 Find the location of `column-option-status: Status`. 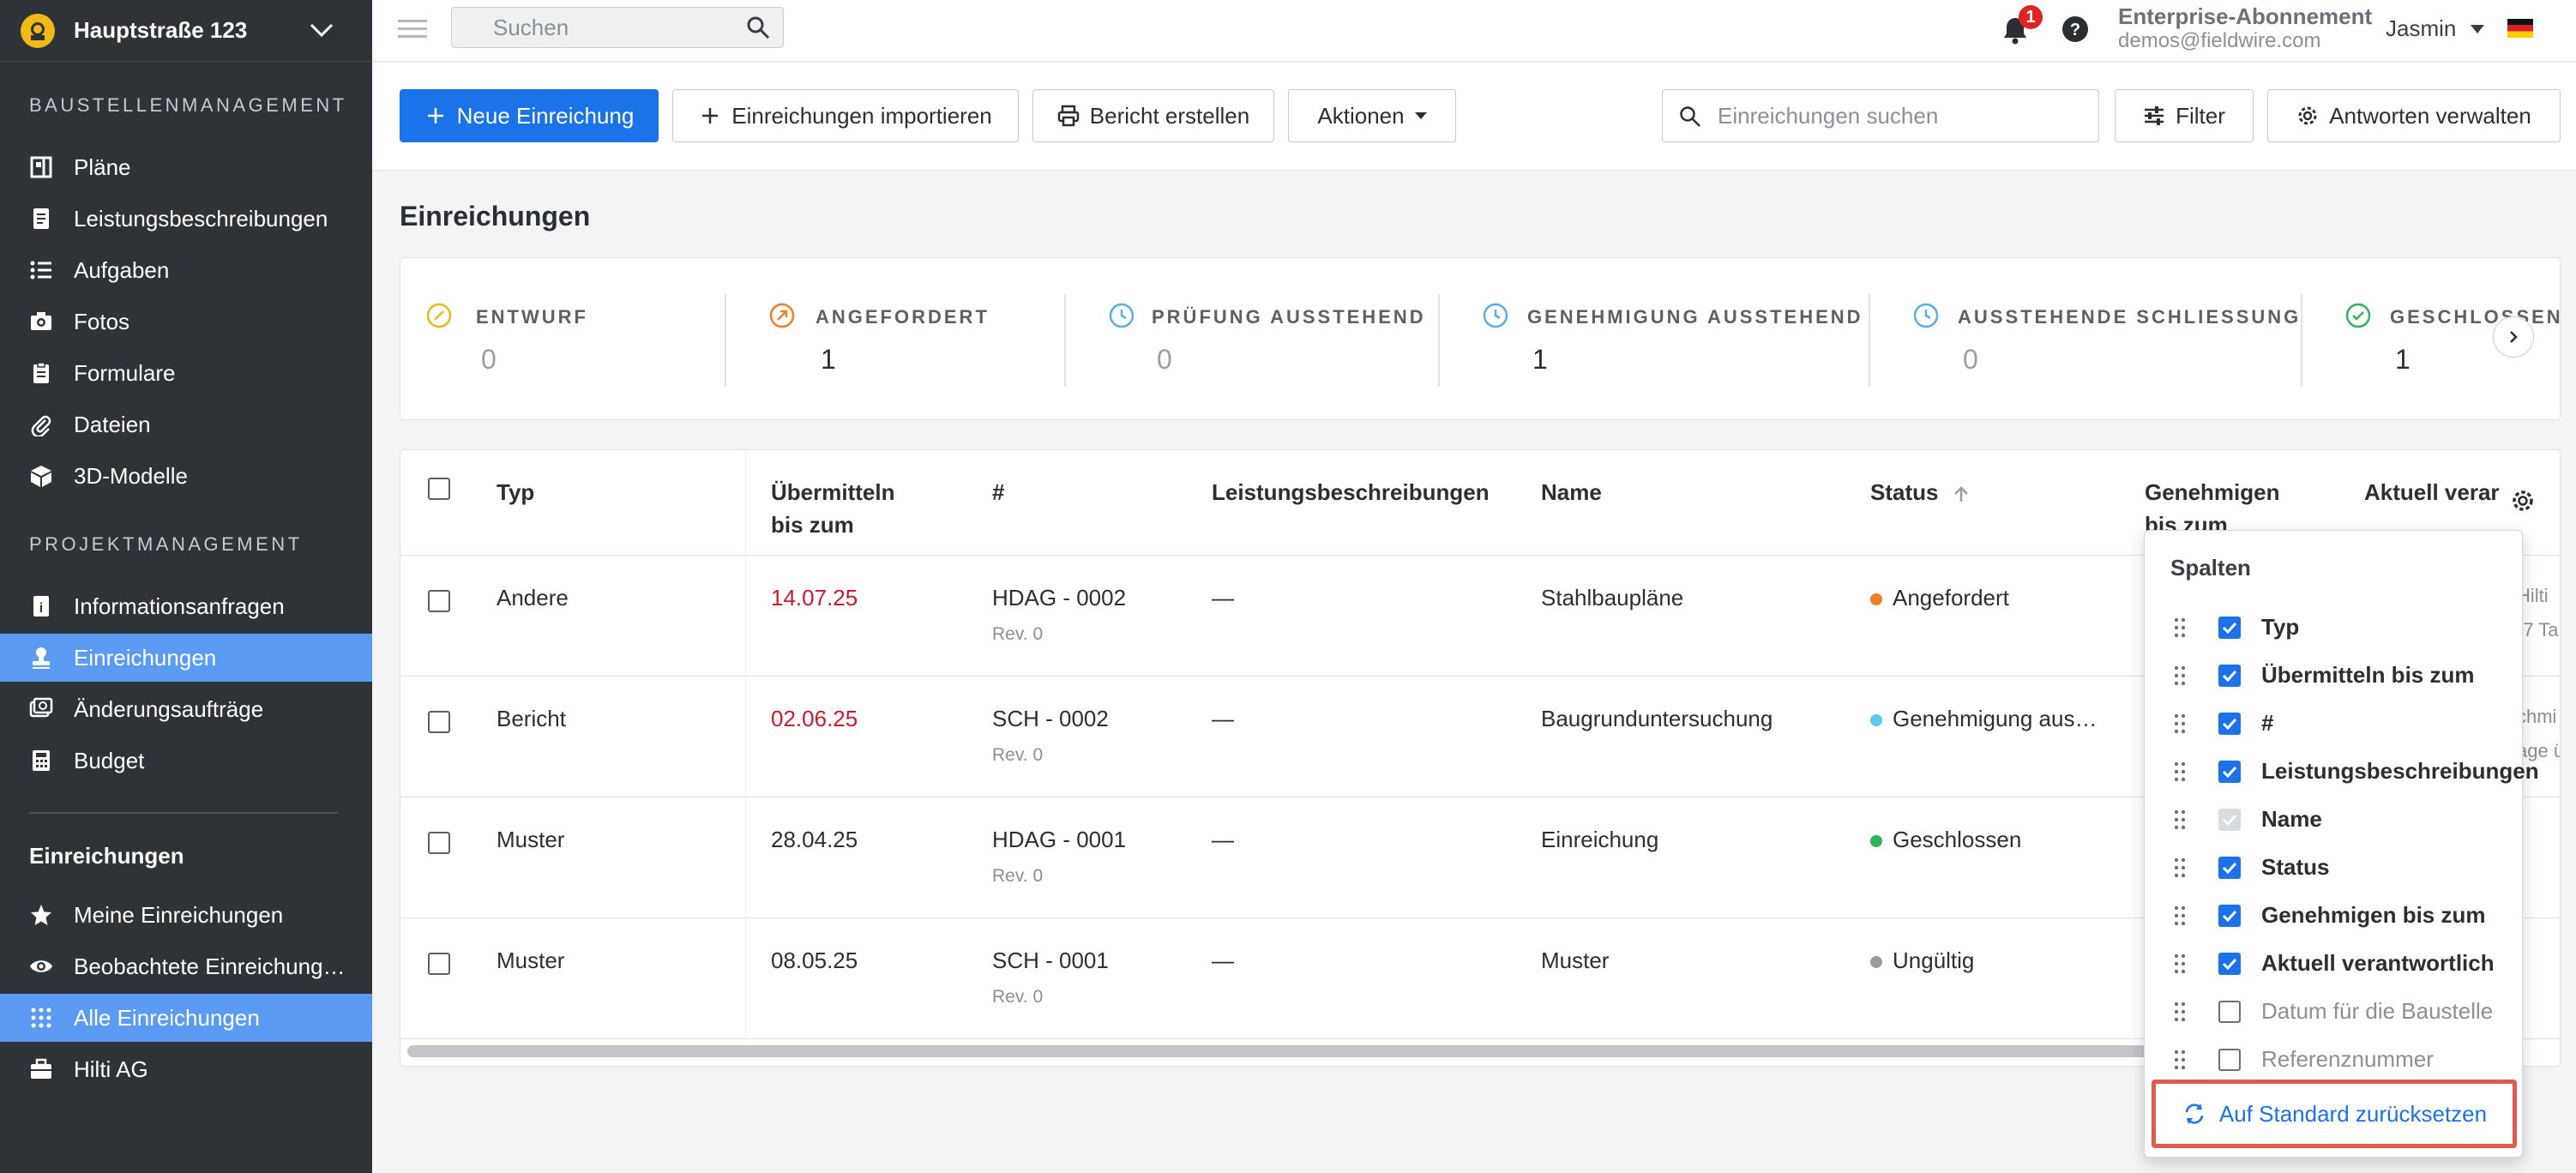

column-option-status: Status is located at coordinates (2334, 867).